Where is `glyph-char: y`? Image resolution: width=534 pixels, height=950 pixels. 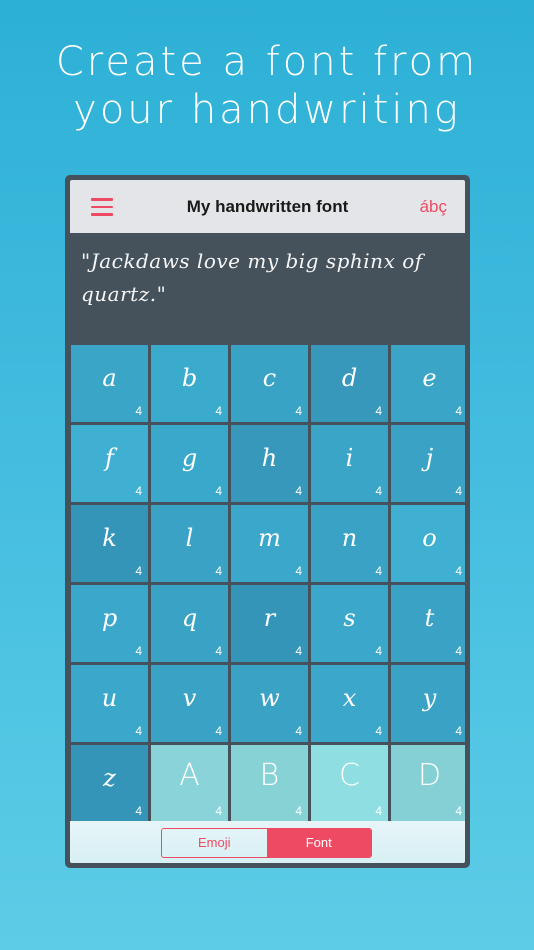 glyph-char: y is located at coordinates (429, 698).